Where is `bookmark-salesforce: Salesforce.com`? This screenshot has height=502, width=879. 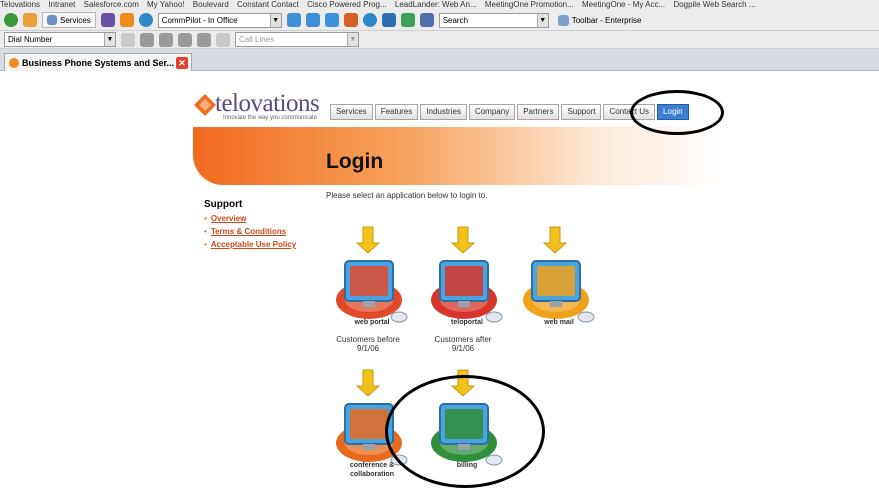 bookmark-salesforce: Salesforce.com is located at coordinates (111, 4).